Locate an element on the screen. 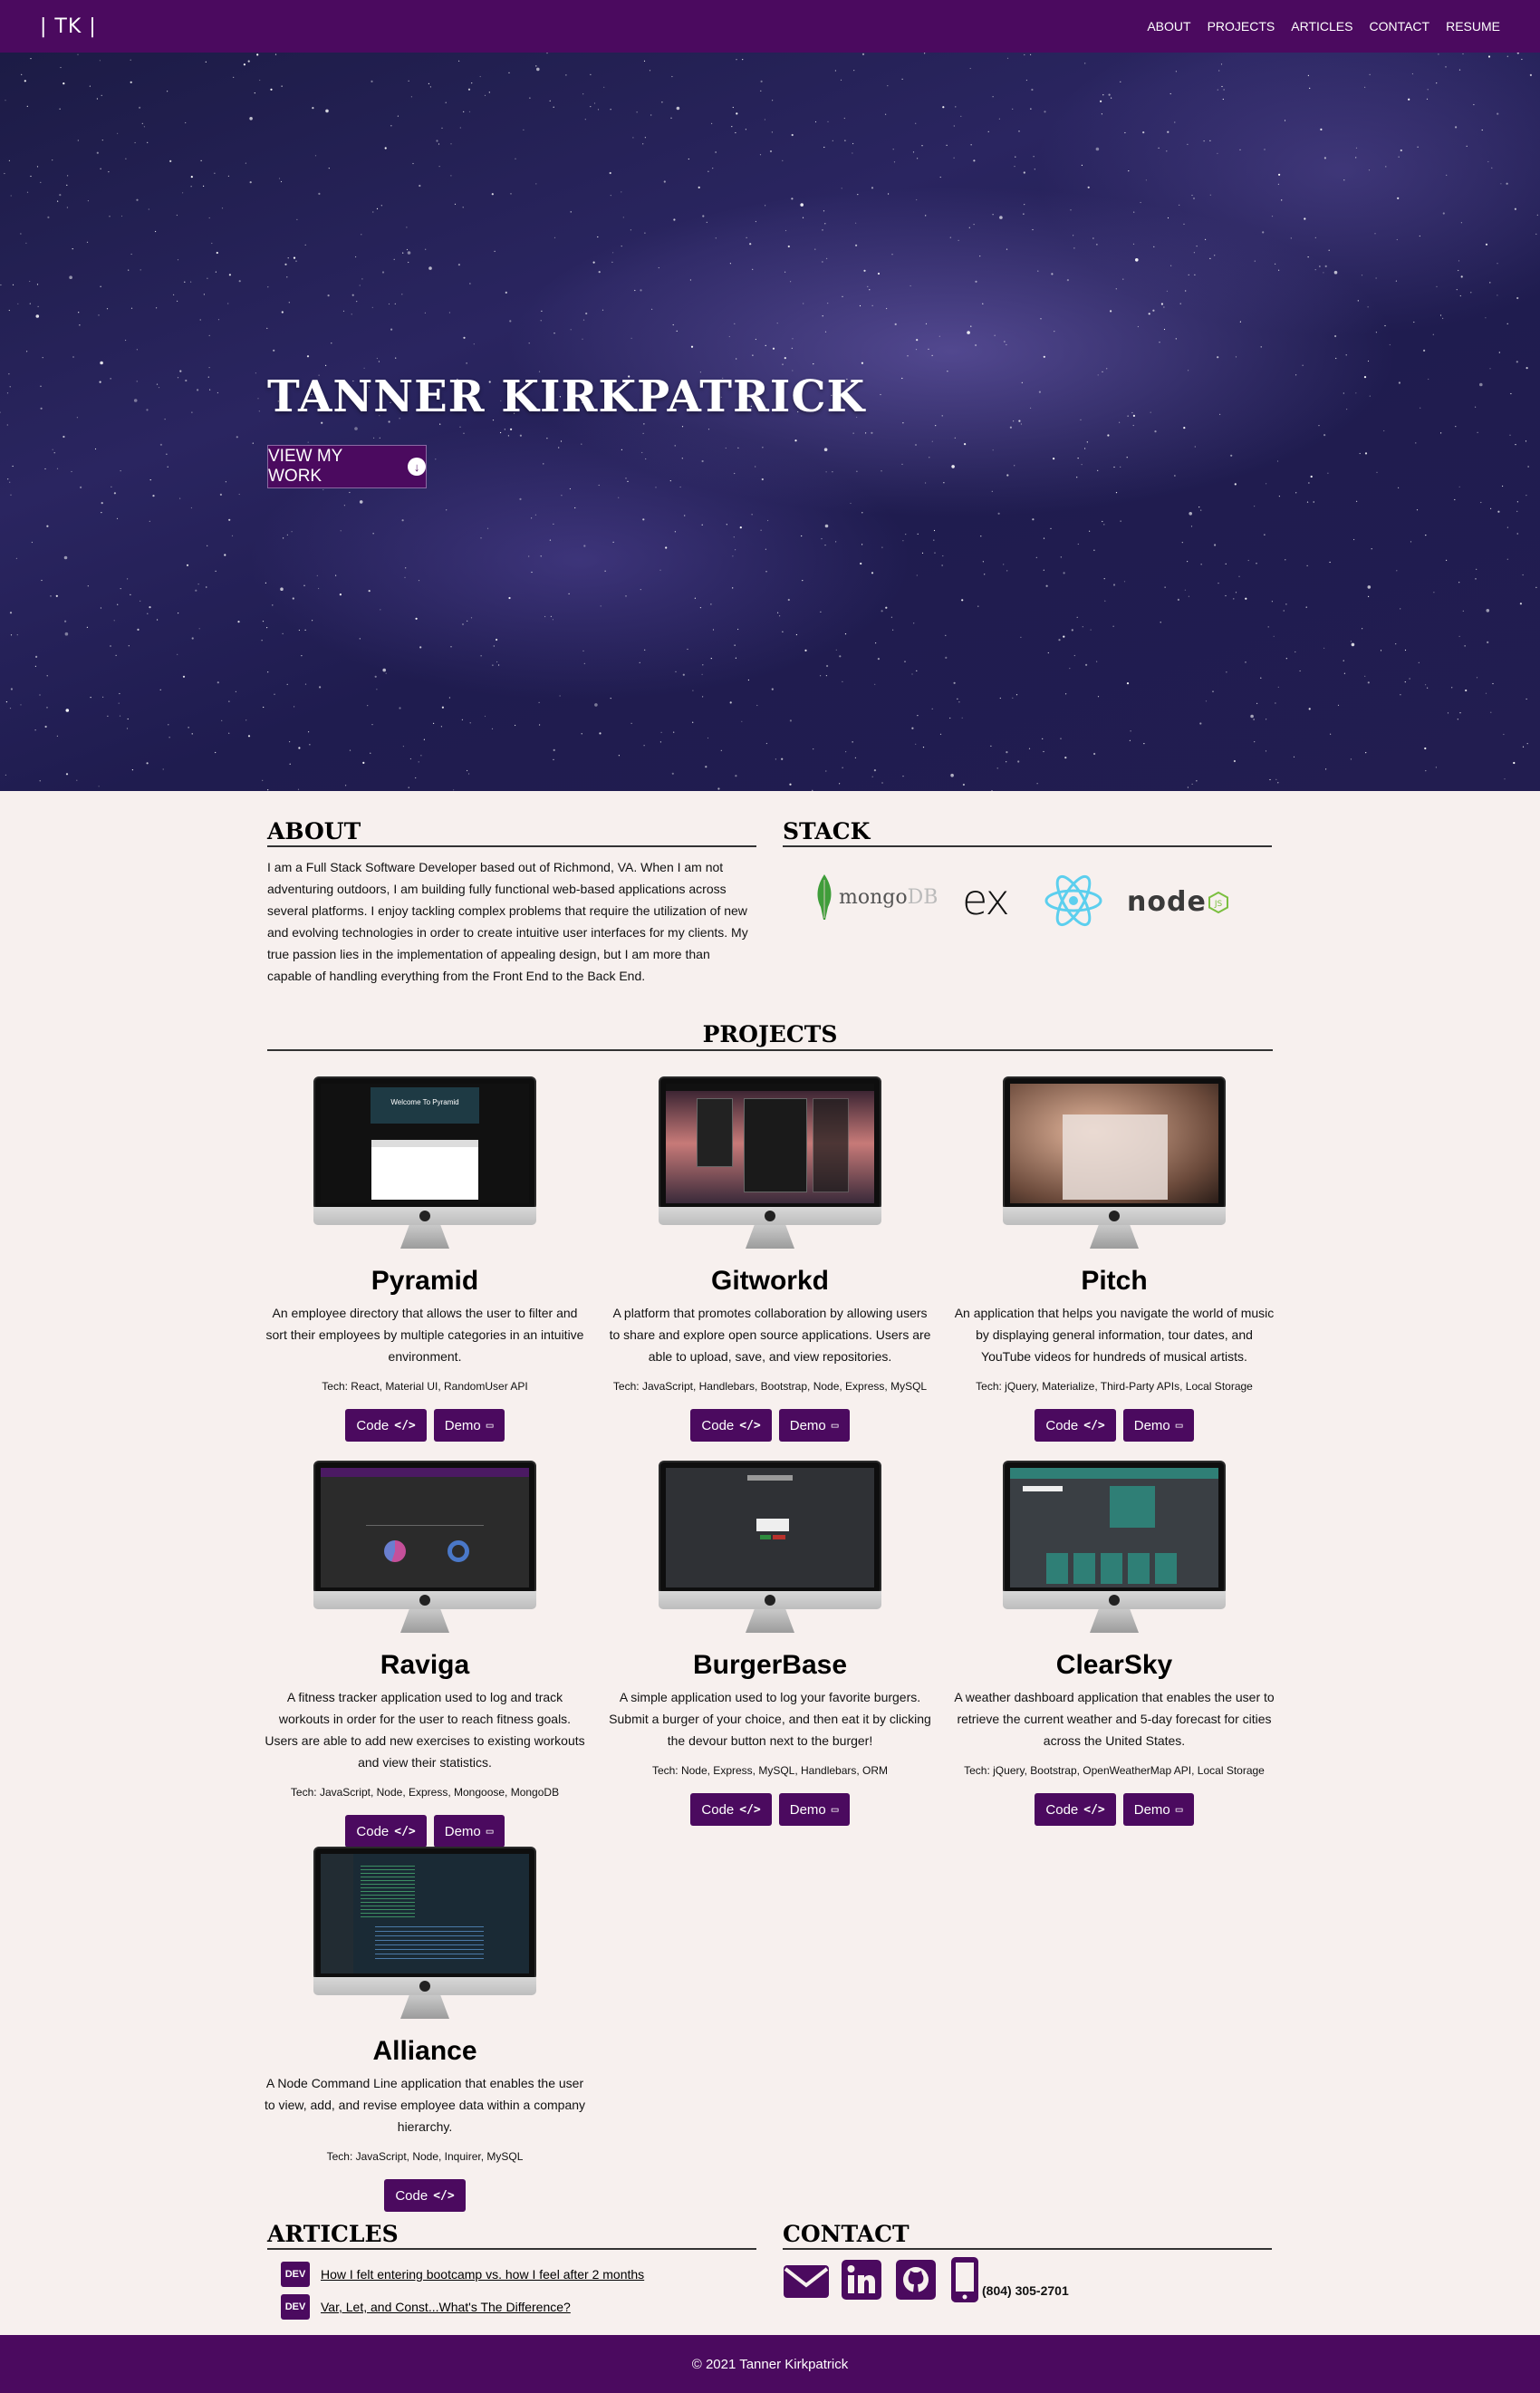 The image size is (1540, 2393). nav-link-resume: RESUME is located at coordinates (1473, 26).